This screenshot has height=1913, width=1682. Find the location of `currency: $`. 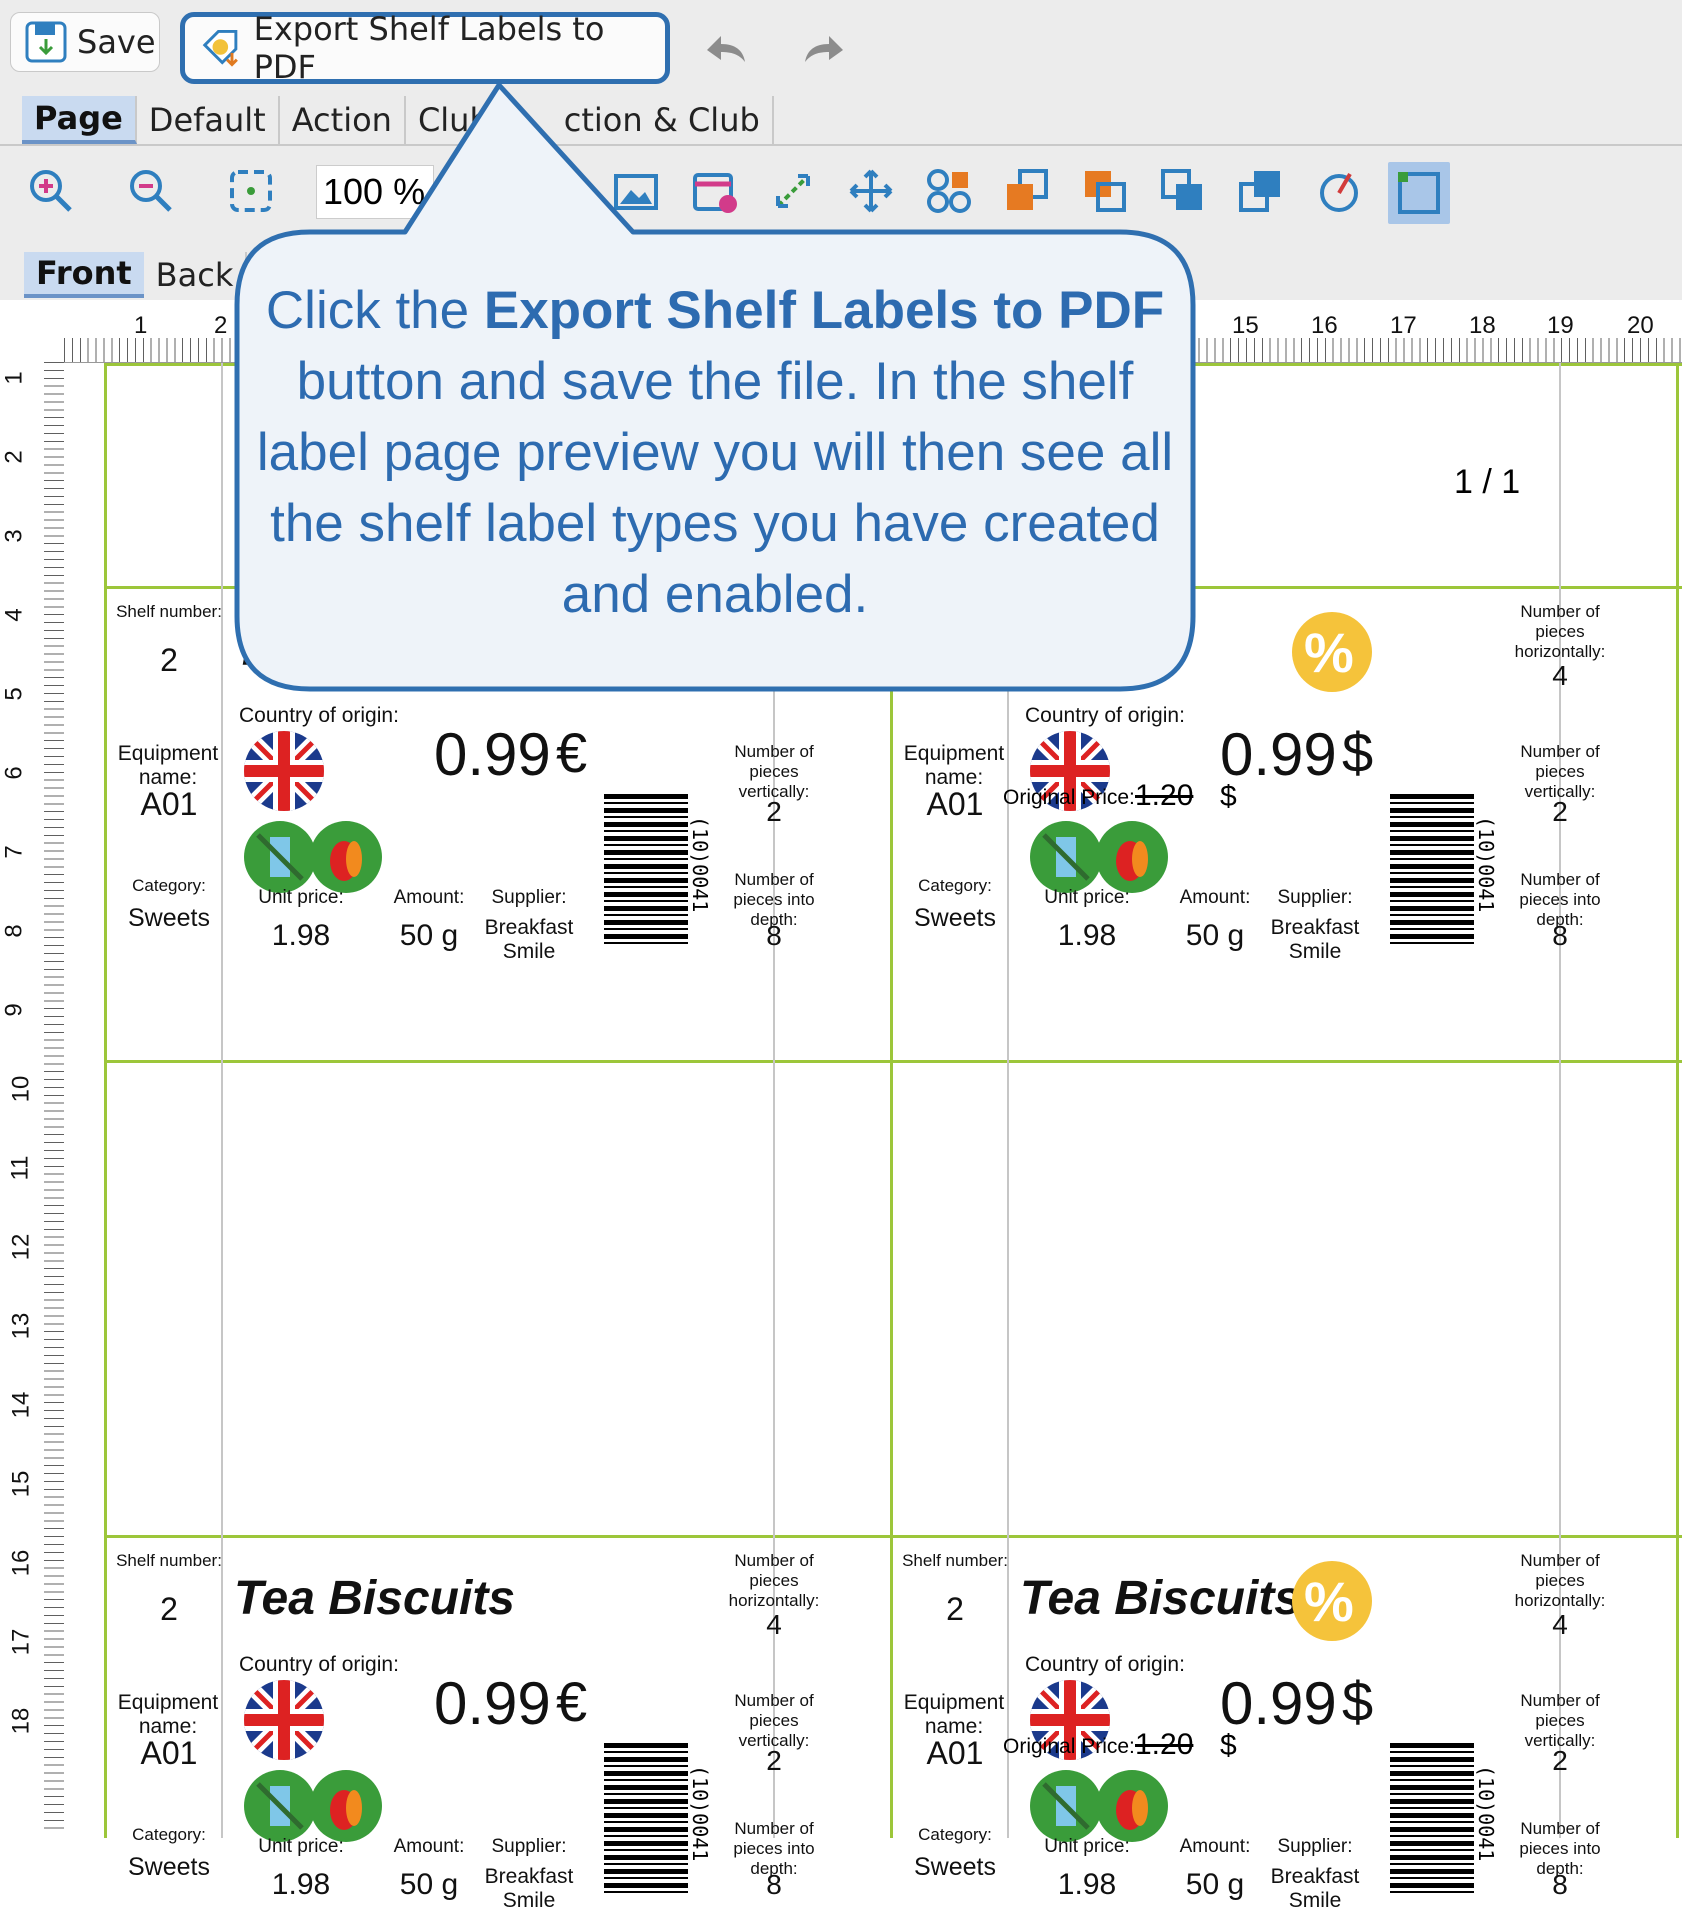

currency: $ is located at coordinates (1358, 1701).